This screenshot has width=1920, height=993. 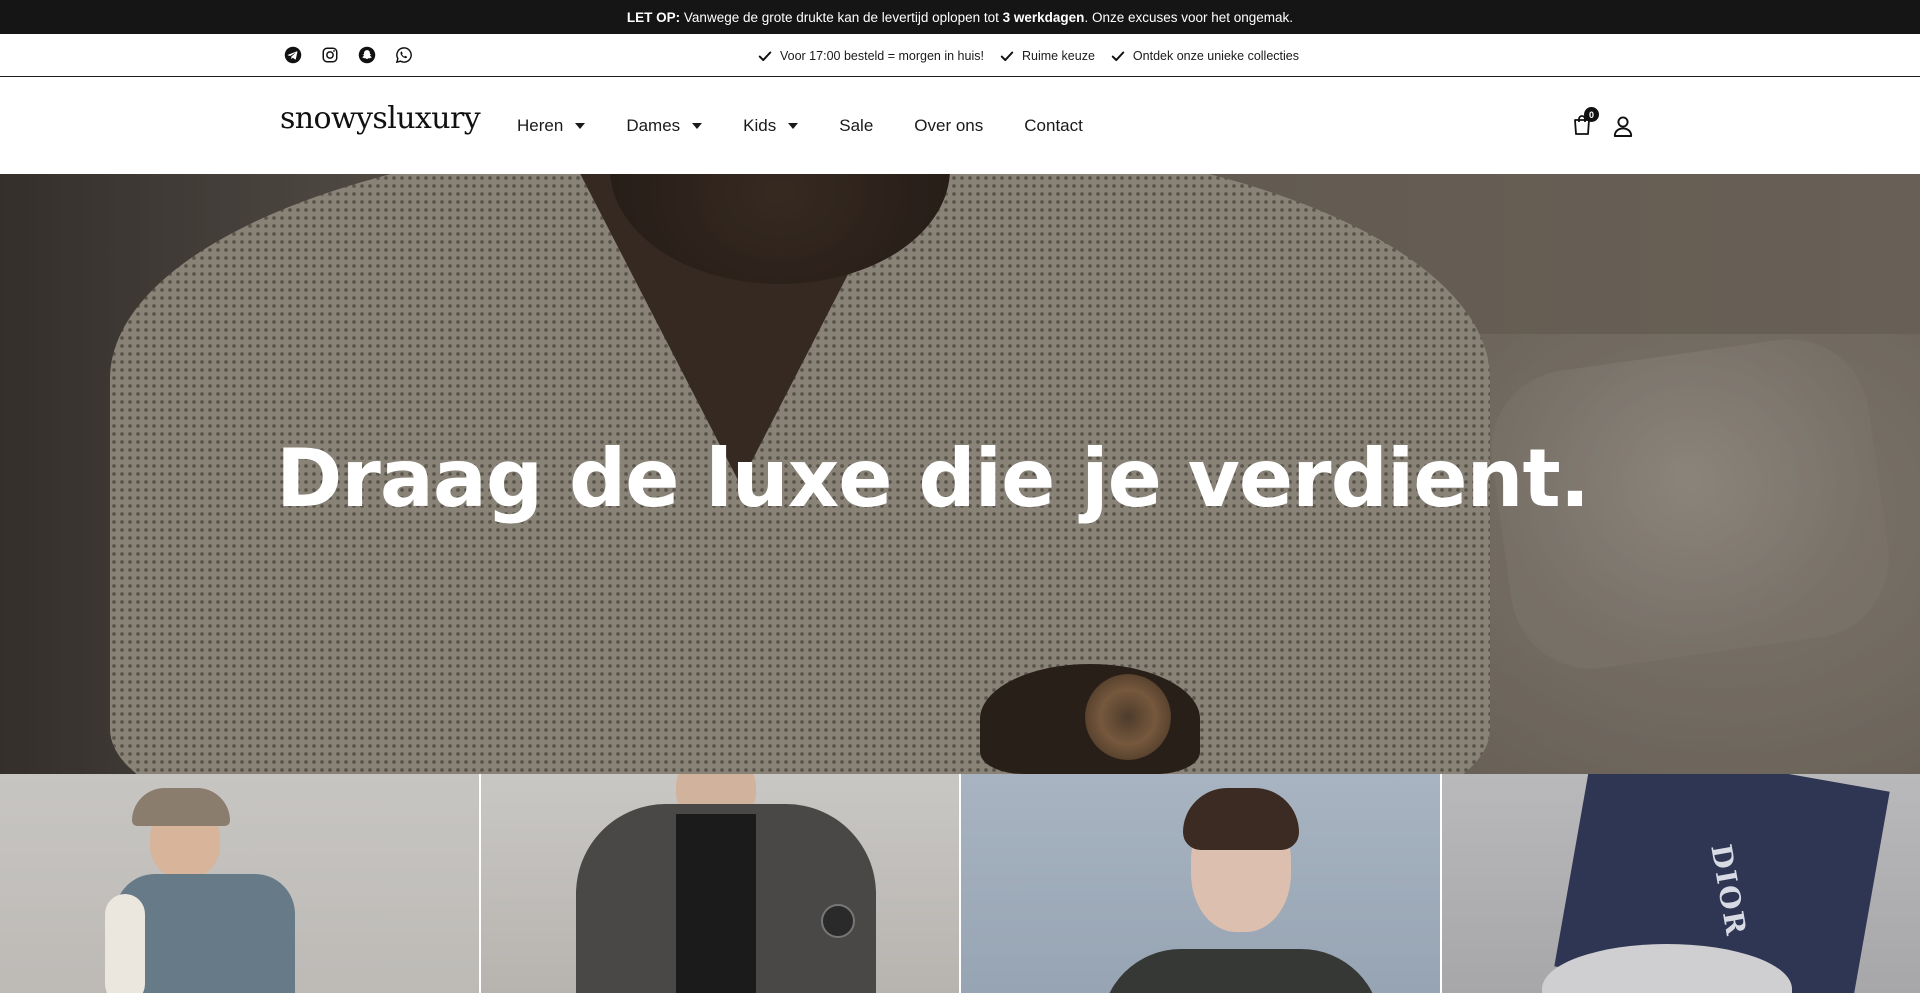 I want to click on usp-item: Voor 17:00 besteld = morgen in huis!, so click(x=871, y=56).